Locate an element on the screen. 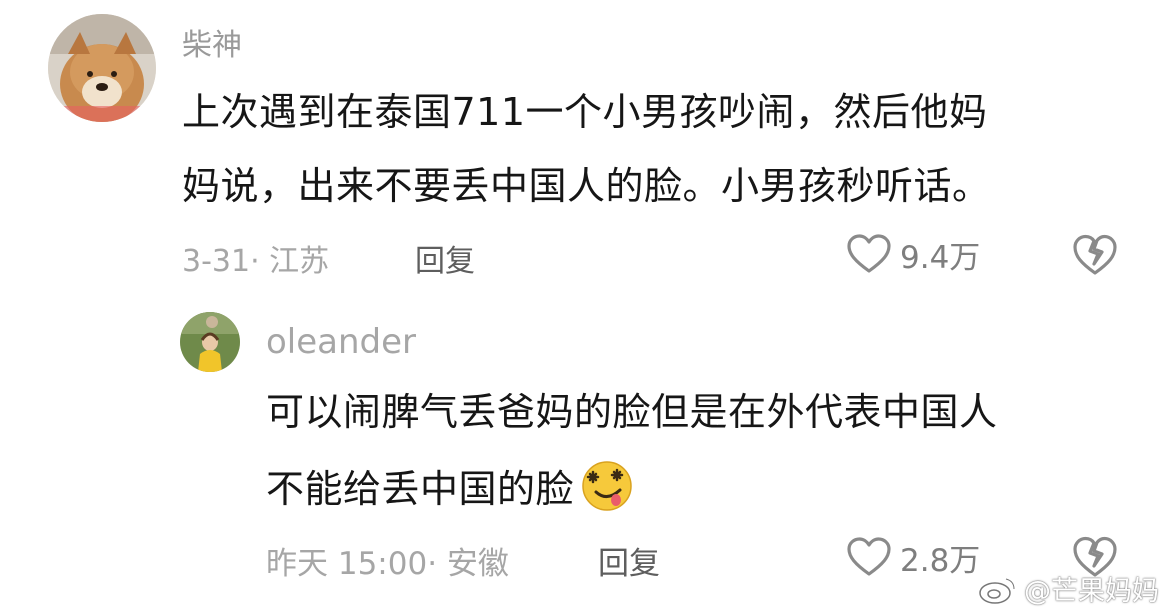 The height and width of the screenshot is (614, 1169). comment-text-line: 妈说，出来不要丢中国人的脸。小男孩秒听话。 is located at coordinates (586, 186).